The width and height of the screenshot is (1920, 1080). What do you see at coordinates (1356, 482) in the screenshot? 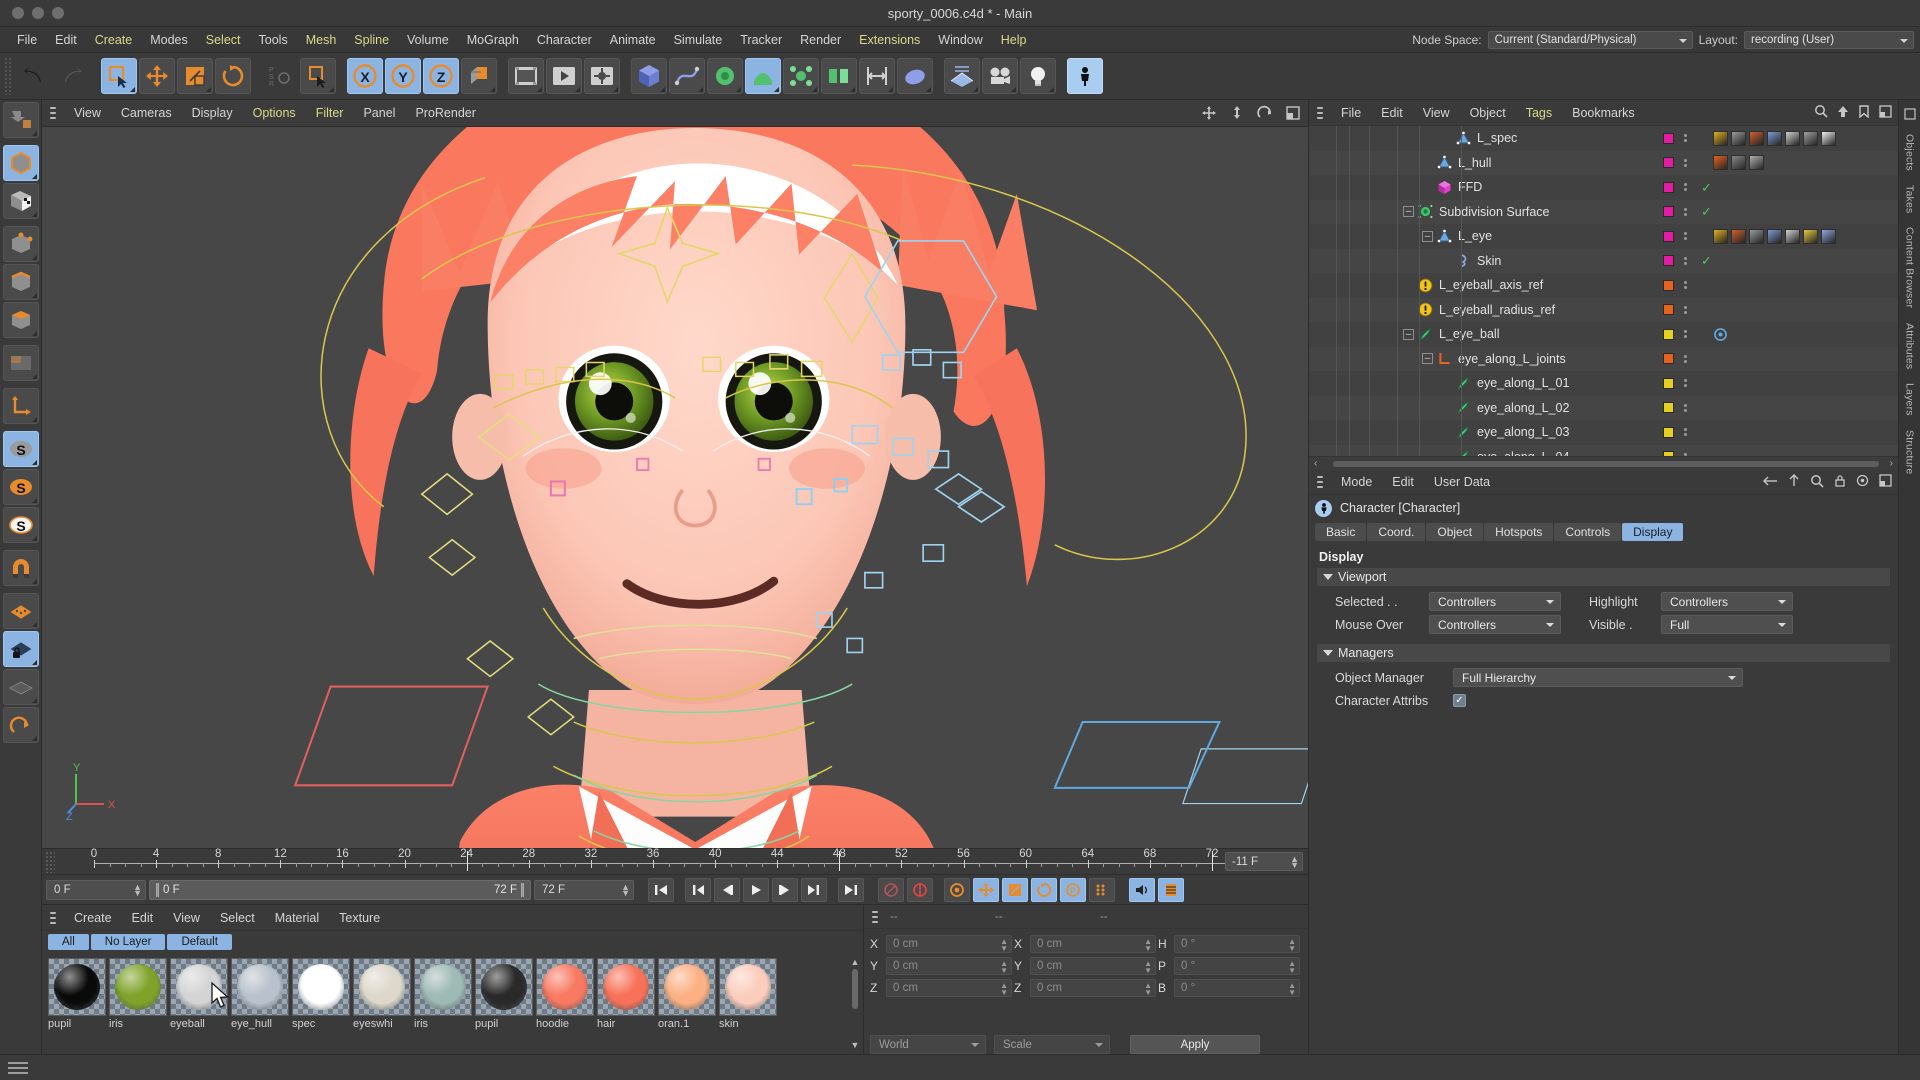
I see `attr-menu-mode: Mode` at bounding box center [1356, 482].